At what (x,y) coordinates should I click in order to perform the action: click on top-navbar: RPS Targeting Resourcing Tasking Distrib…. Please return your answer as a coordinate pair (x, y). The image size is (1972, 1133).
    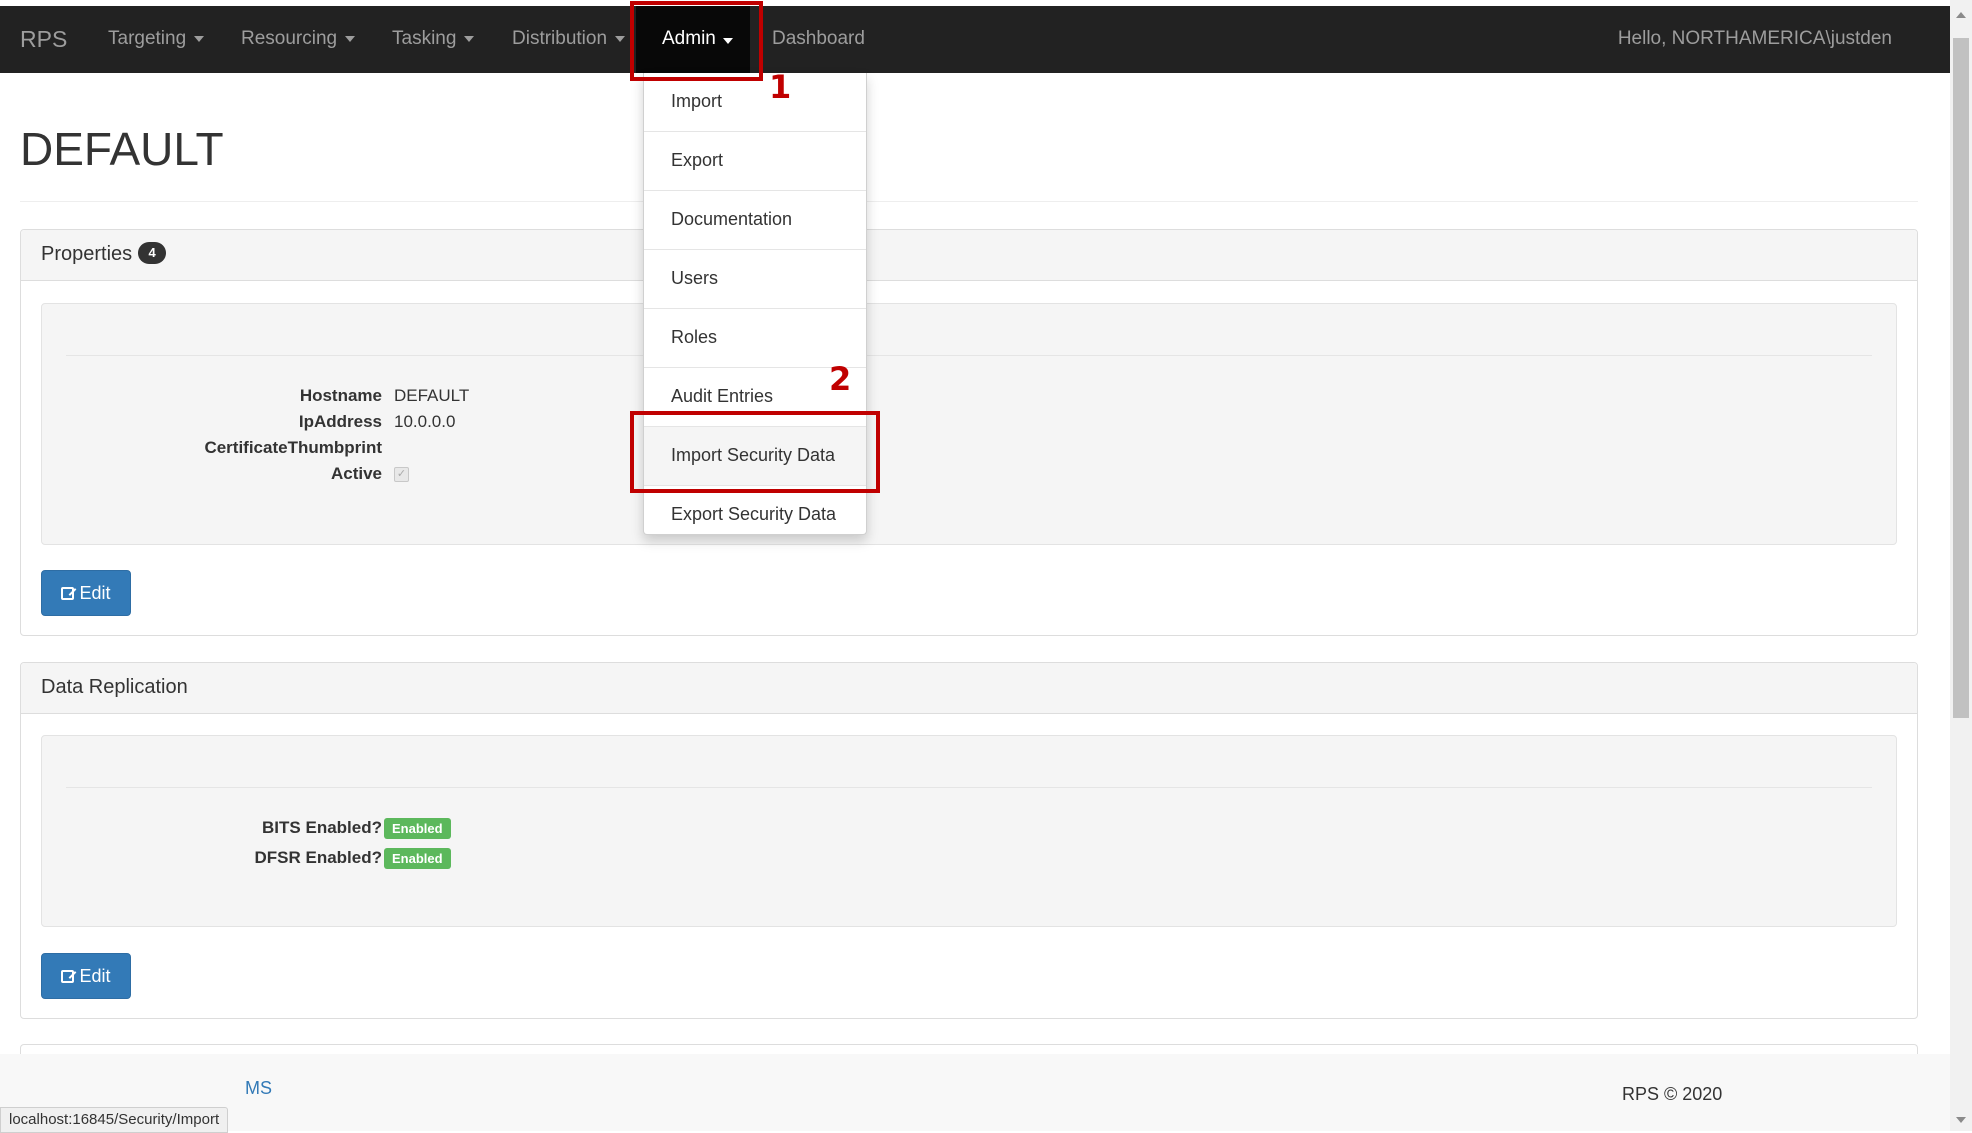
    Looking at the image, I should click on (975, 39).